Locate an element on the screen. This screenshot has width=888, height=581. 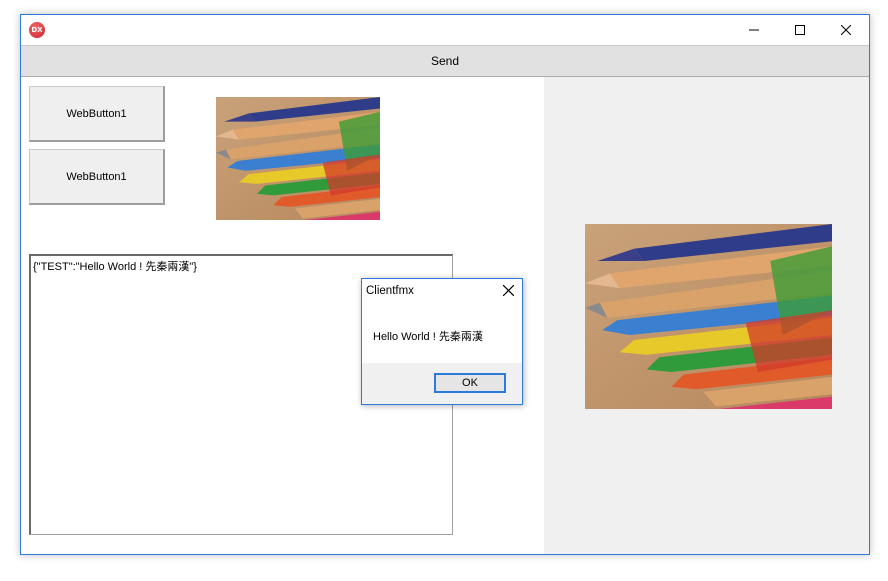
dialog-title: Clientfmx is located at coordinates (390, 291).